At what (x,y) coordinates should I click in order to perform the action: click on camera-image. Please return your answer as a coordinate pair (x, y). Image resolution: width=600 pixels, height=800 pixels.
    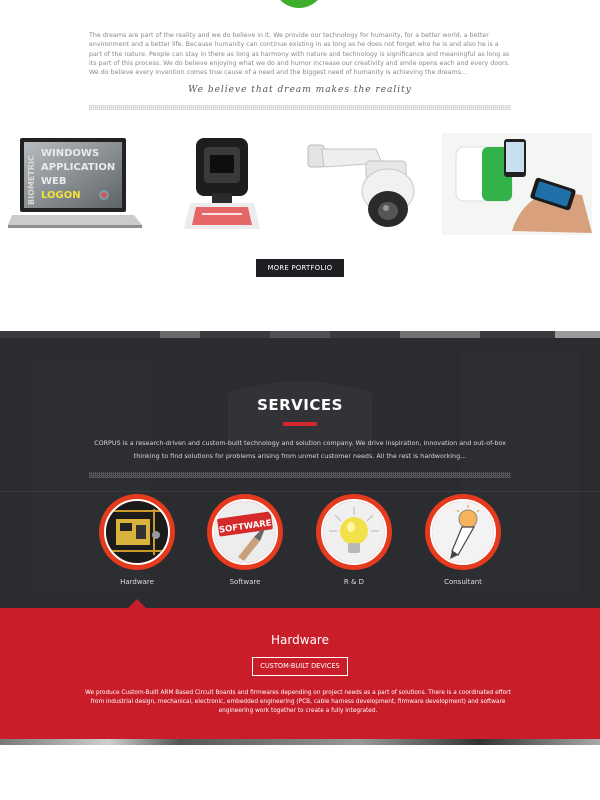
    Looking at the image, I should click on (364, 184).